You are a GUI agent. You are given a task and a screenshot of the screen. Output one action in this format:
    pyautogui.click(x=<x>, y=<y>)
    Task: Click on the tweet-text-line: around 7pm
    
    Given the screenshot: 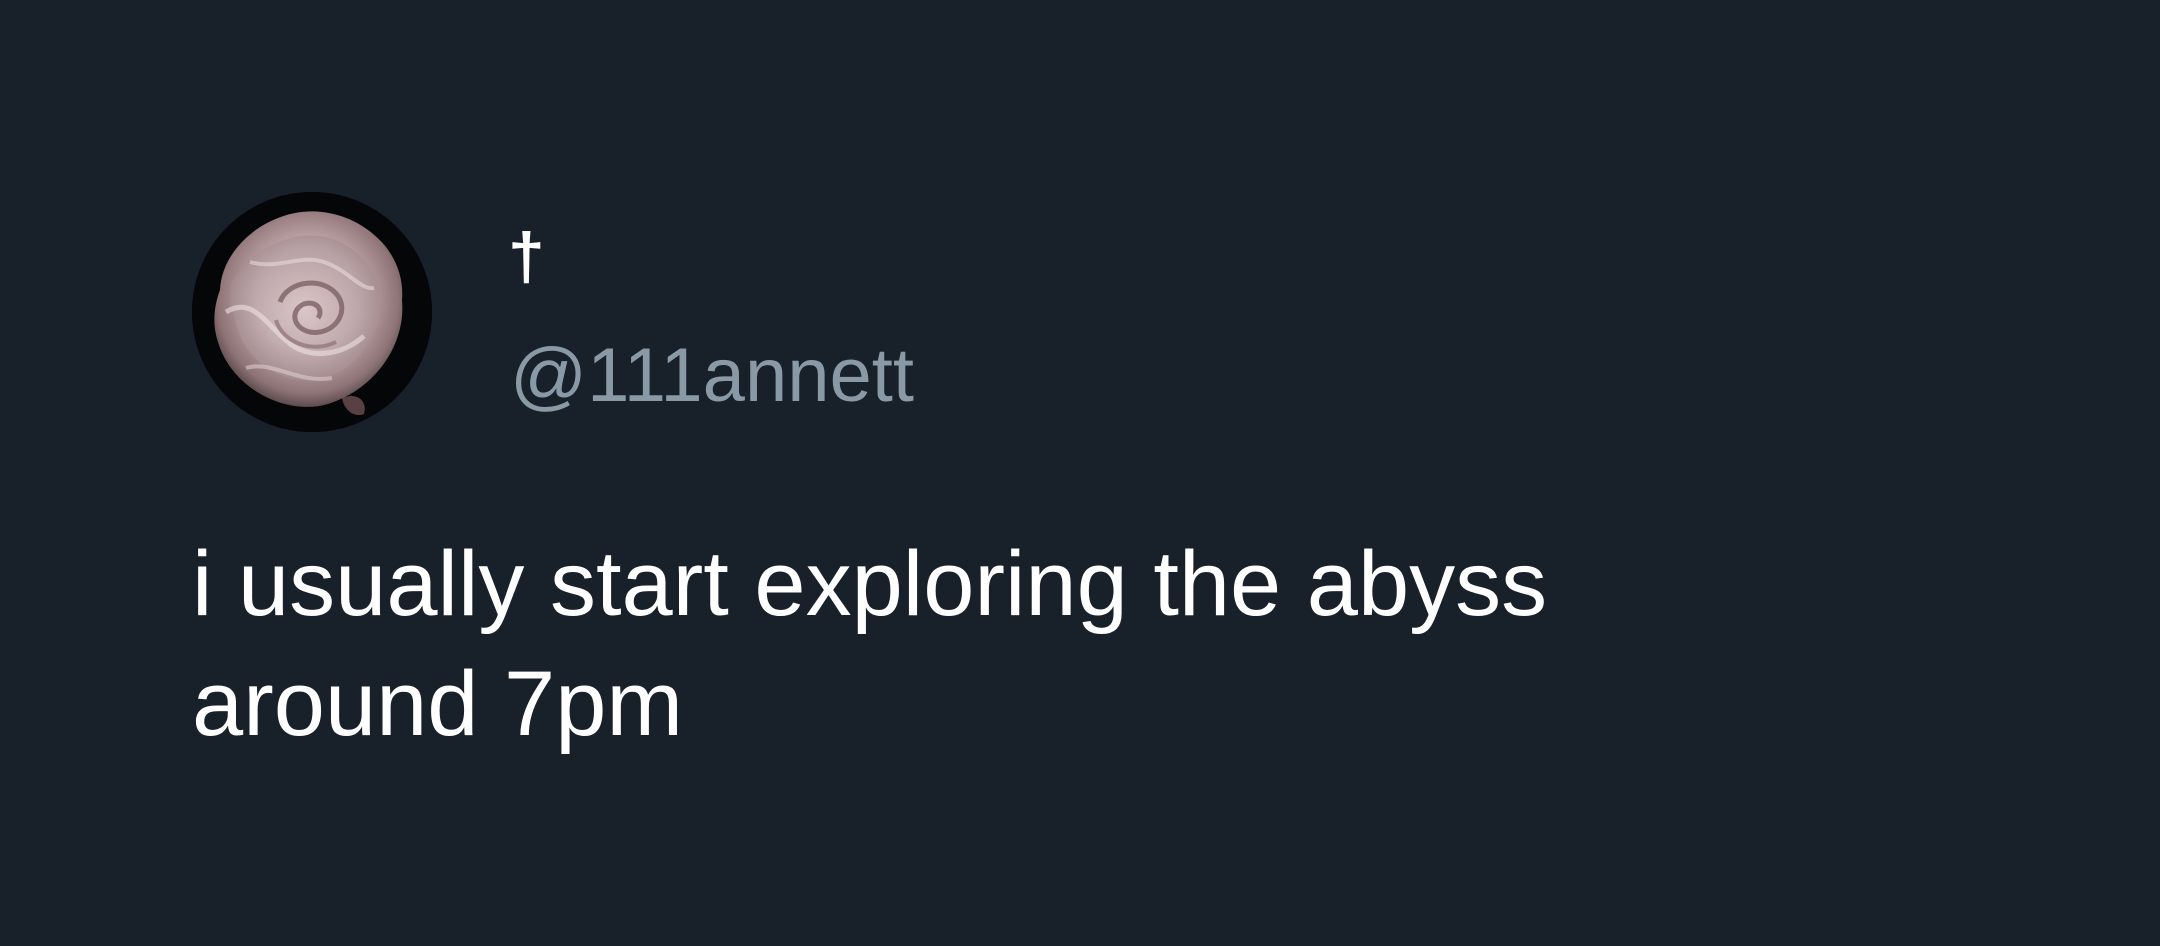 What is the action you would take?
    pyautogui.click(x=437, y=704)
    